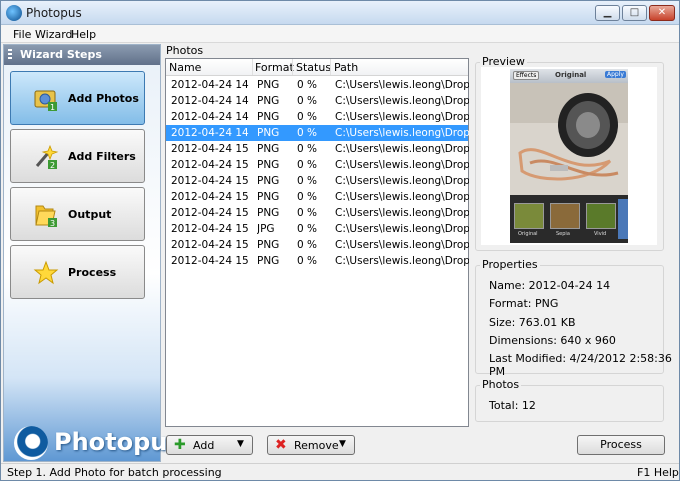  I want to click on grip-icon, so click(10, 55).